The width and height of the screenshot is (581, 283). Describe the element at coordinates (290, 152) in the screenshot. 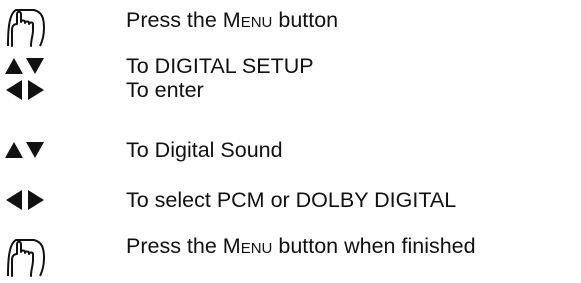

I see `instruction-step-4: To Digital Sound` at that location.